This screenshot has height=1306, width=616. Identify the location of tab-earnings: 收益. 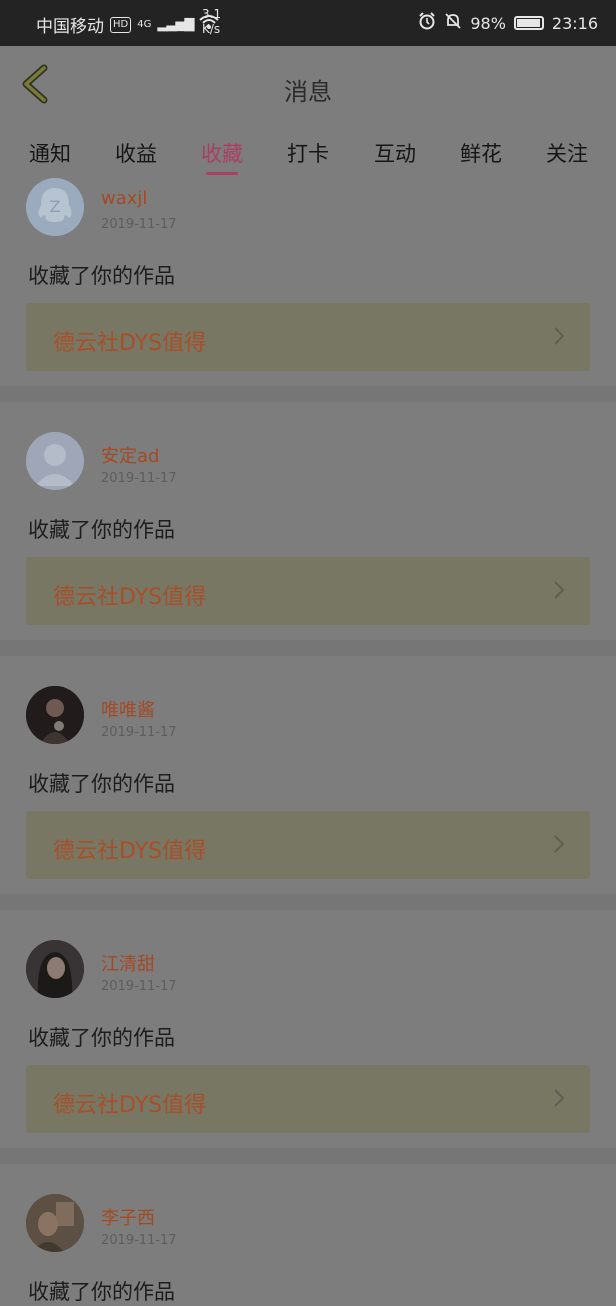
(136, 153).